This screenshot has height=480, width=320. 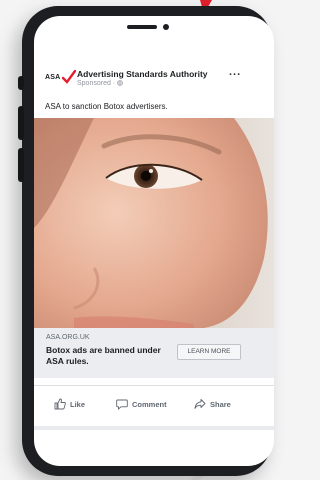 I want to click on learn-more-button: LEARN MORE, so click(x=209, y=352).